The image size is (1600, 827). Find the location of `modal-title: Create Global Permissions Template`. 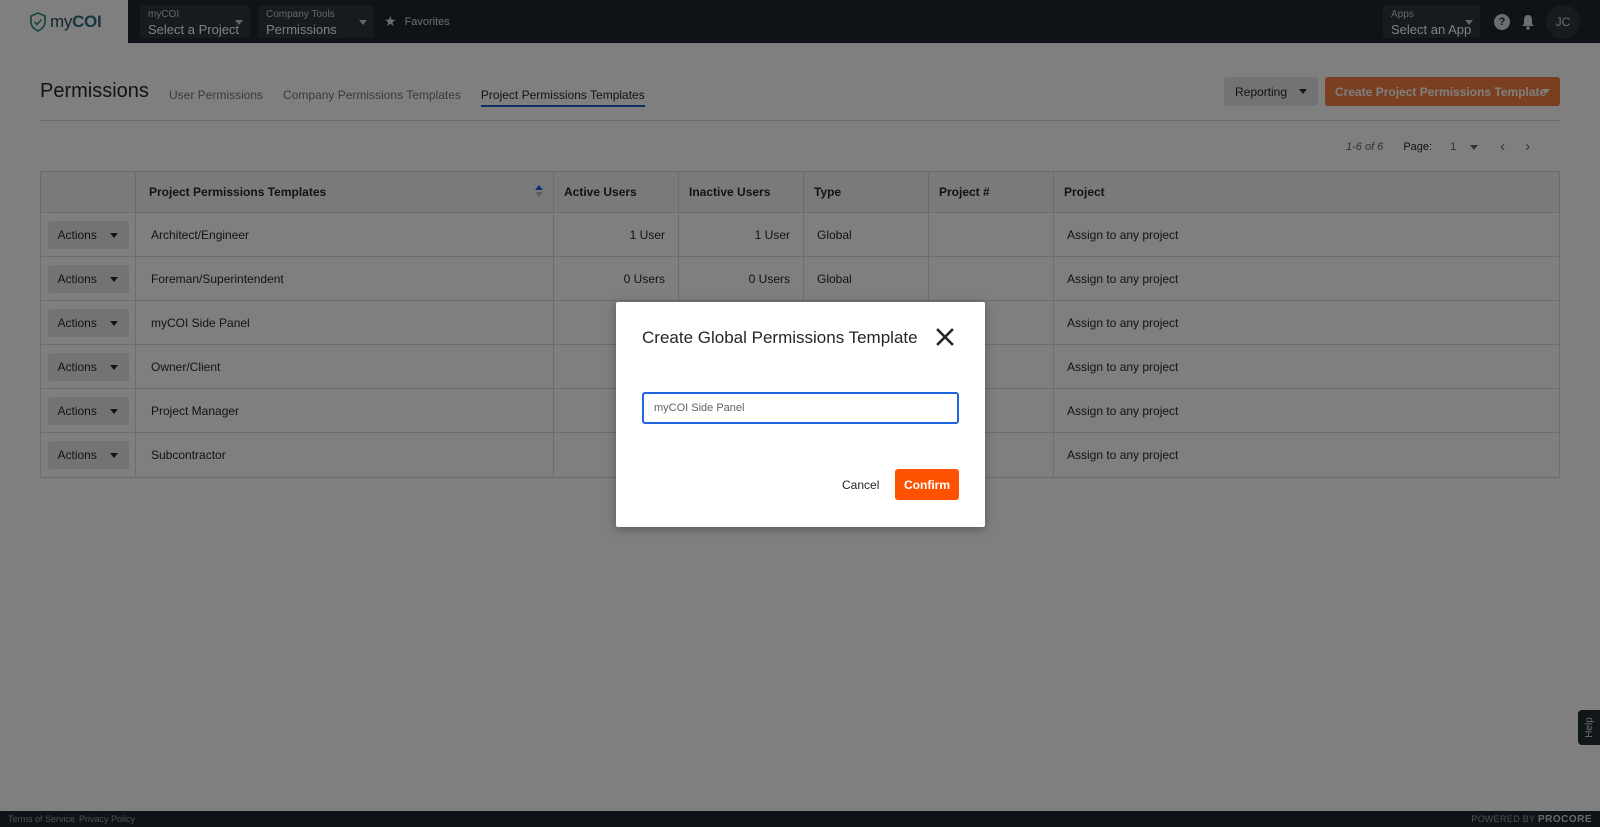

modal-title: Create Global Permissions Template is located at coordinates (780, 337).